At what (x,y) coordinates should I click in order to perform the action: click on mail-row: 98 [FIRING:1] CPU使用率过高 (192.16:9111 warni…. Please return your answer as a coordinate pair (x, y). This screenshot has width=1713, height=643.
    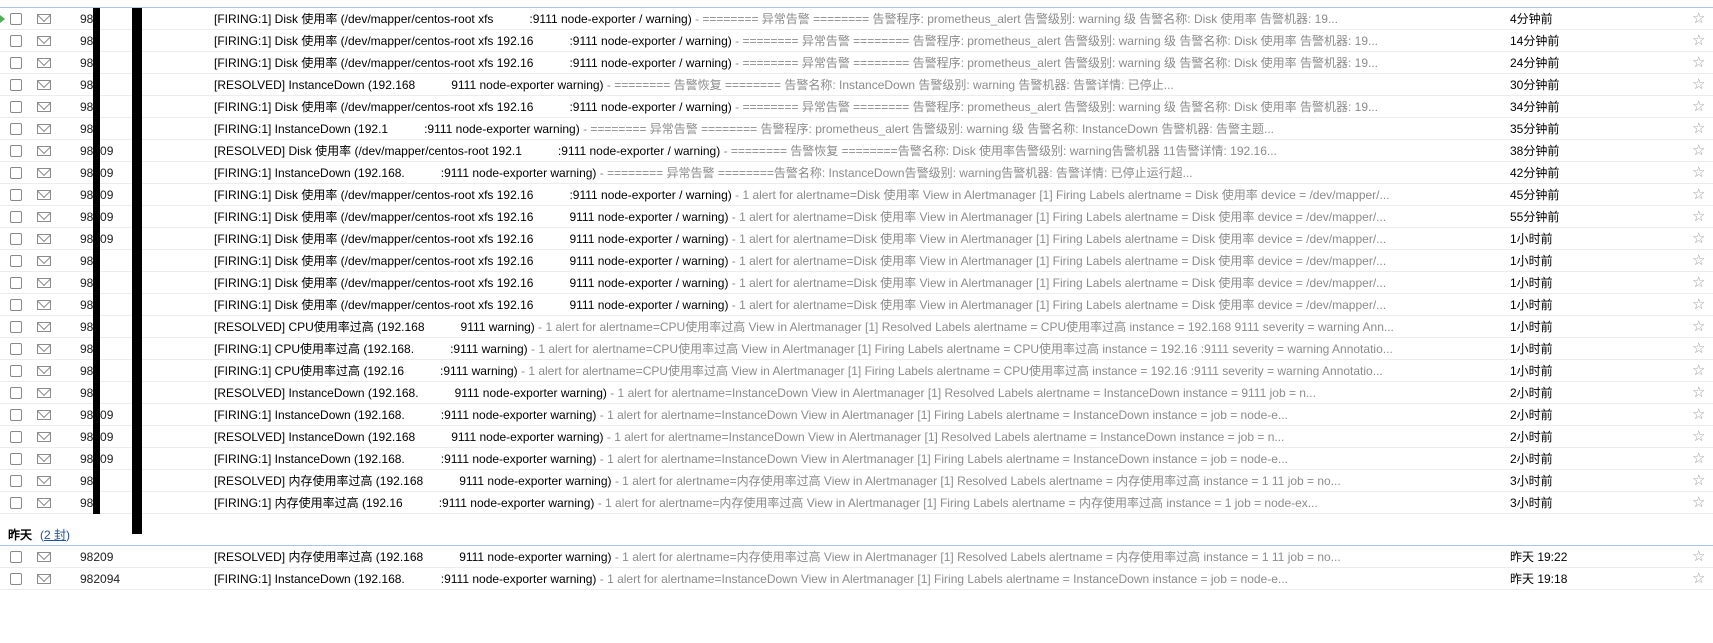
    Looking at the image, I should click on (856, 371).